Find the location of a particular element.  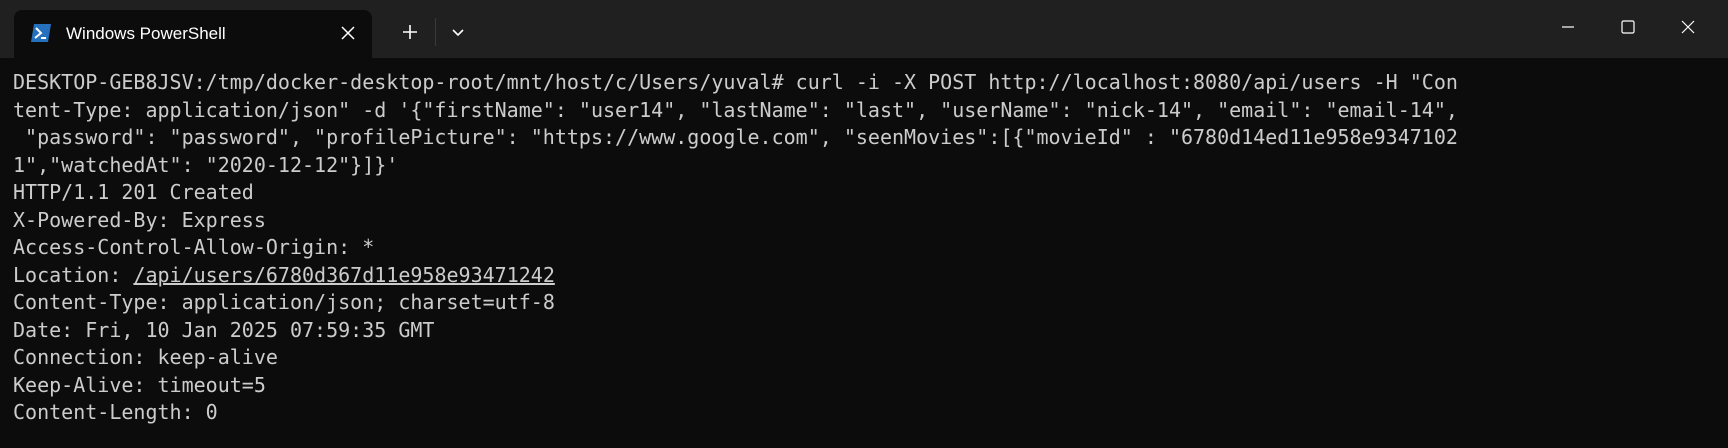

response-header: Keep-Alive: timeout=5 is located at coordinates (139, 384).